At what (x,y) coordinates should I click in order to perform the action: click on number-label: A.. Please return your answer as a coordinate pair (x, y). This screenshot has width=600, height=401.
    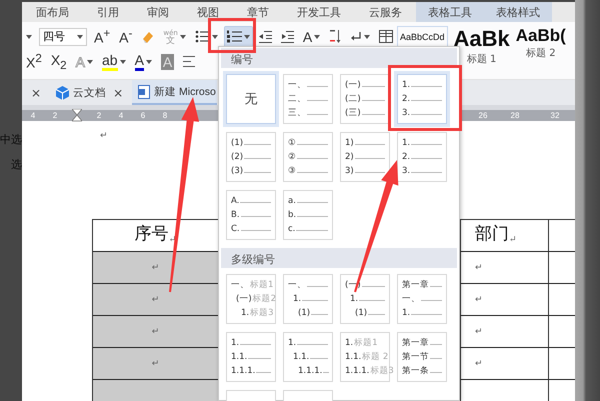
    Looking at the image, I should click on (235, 201).